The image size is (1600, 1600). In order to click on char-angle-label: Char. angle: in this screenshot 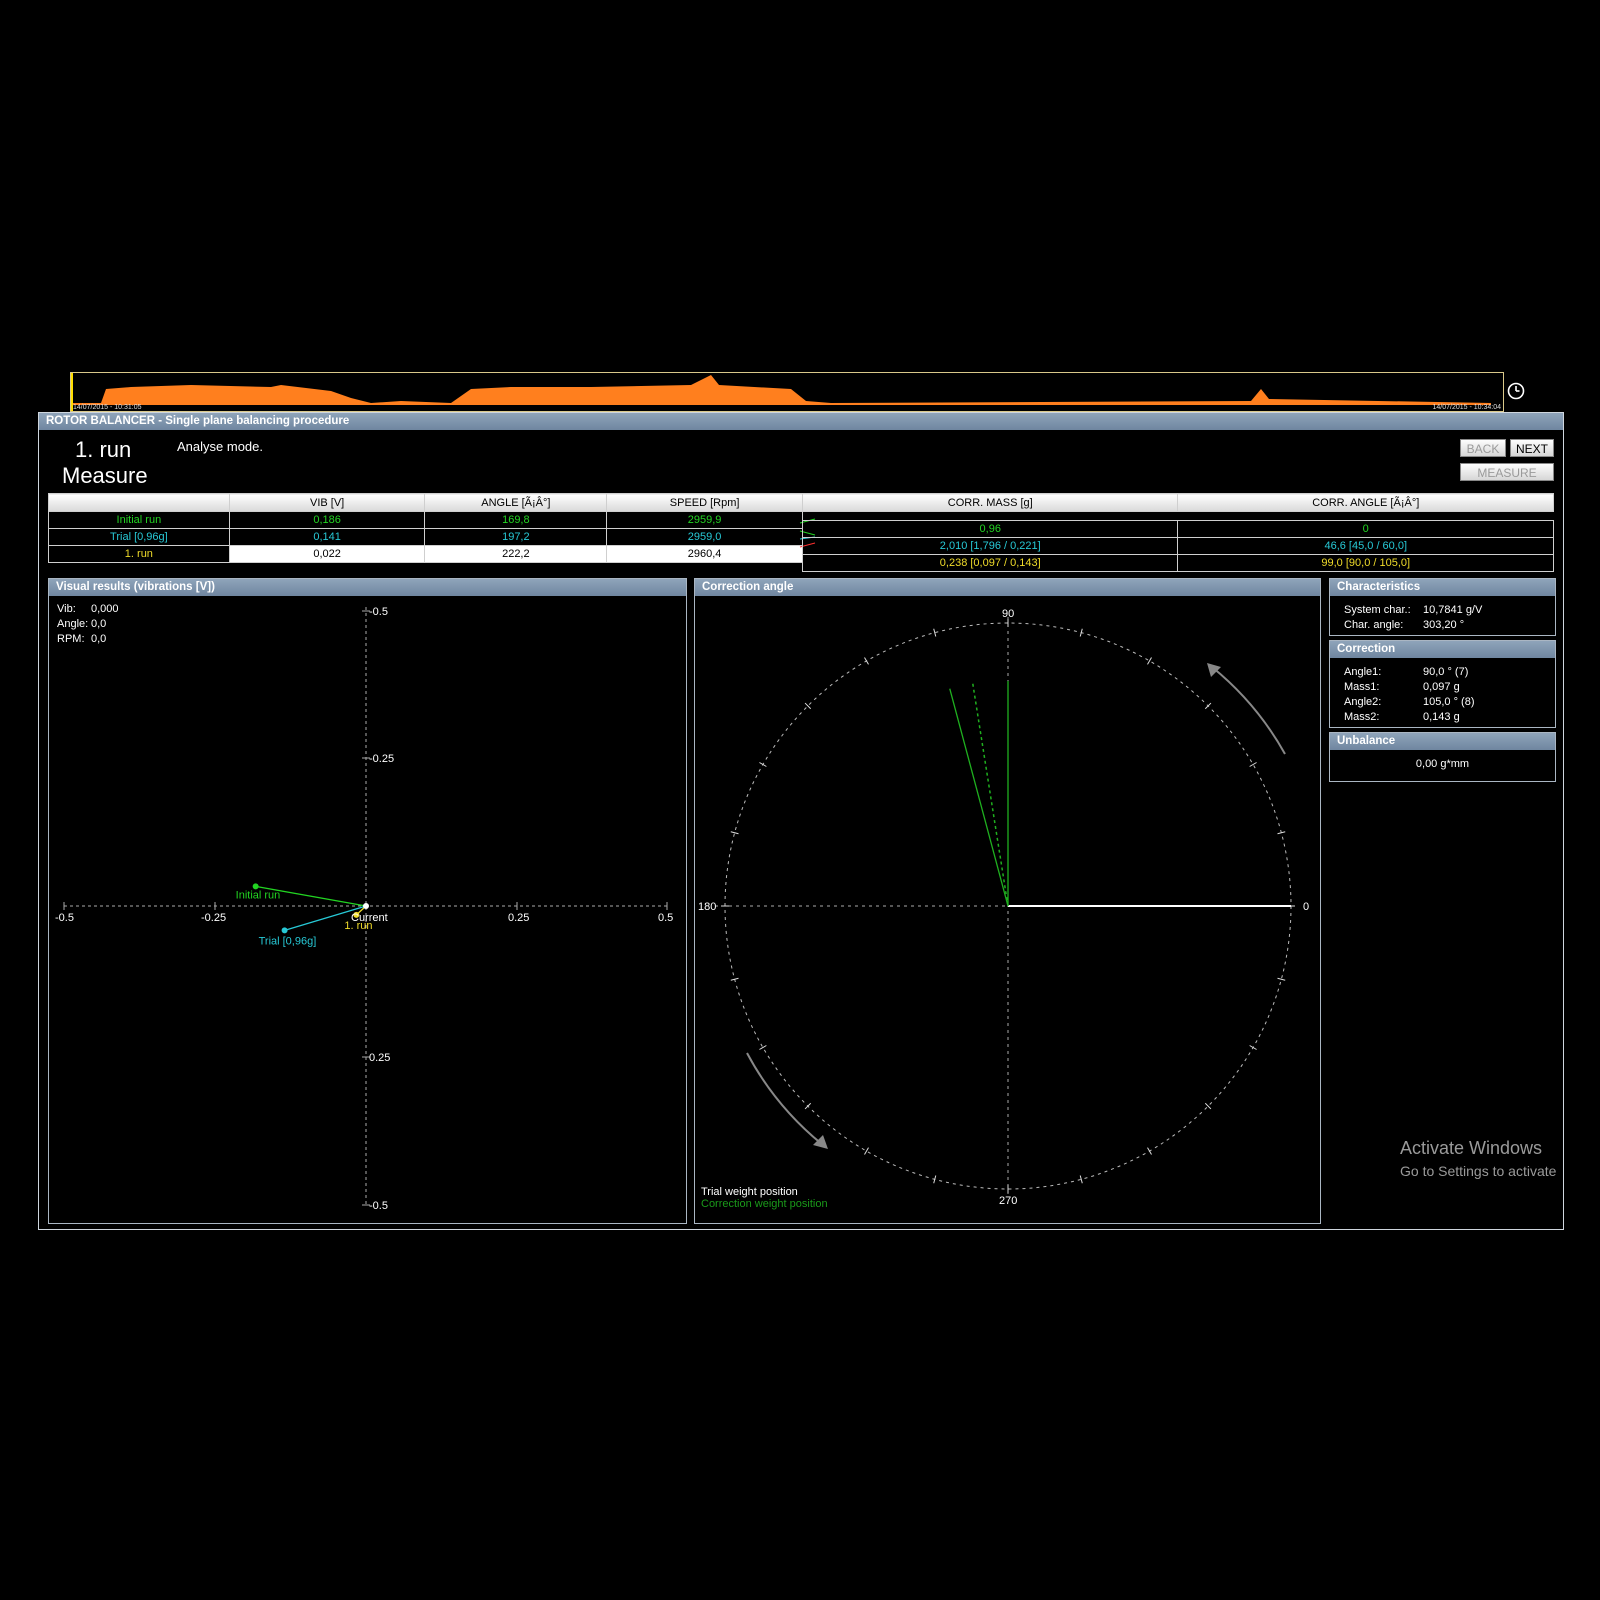, I will do `click(1374, 625)`.